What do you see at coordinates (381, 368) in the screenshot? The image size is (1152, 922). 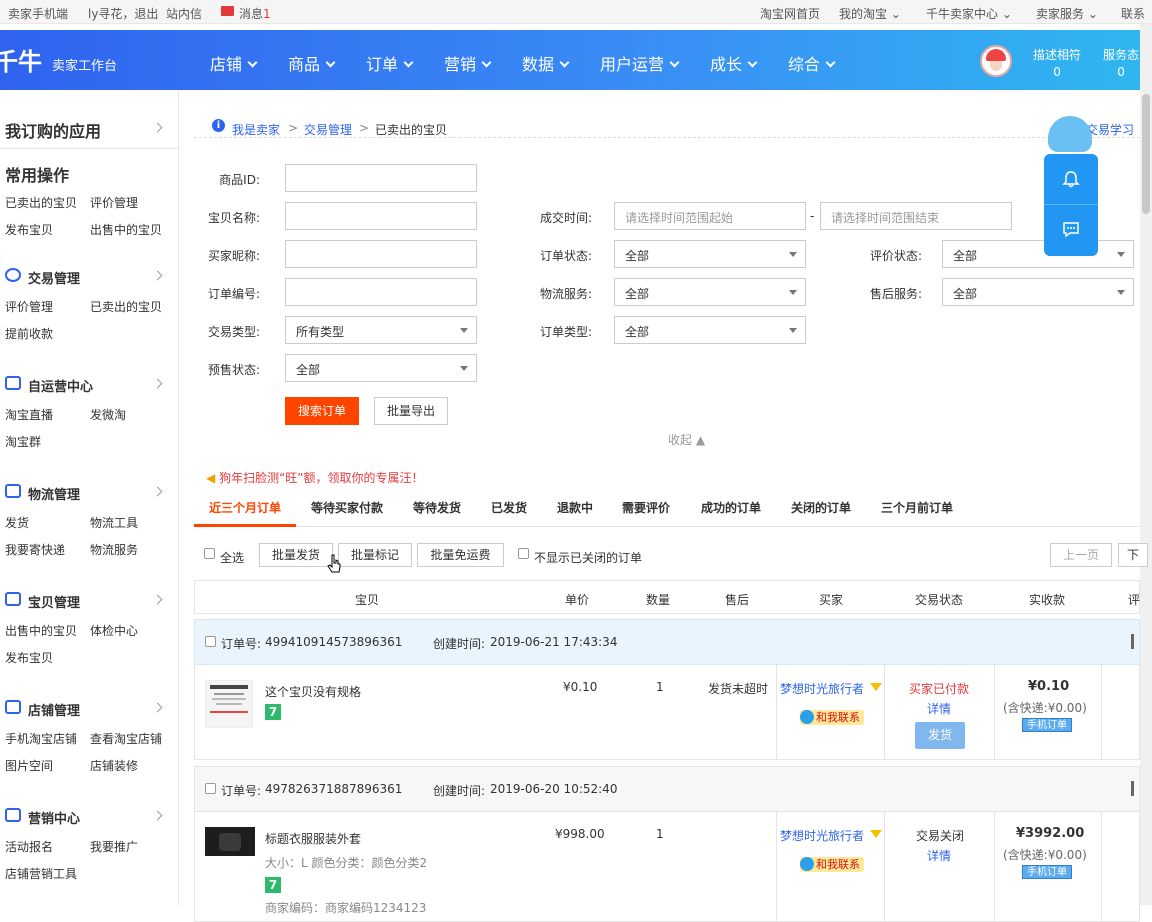 I see `presale-select: 全部` at bounding box center [381, 368].